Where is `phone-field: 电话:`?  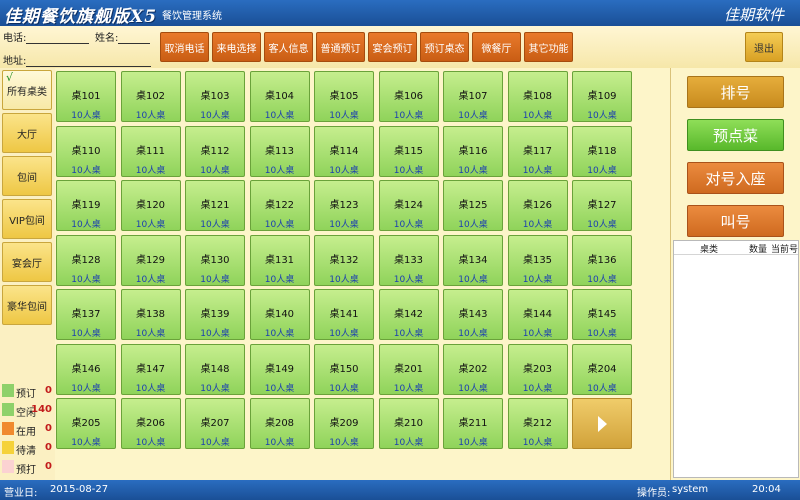
phone-field: 电话: is located at coordinates (46, 36).